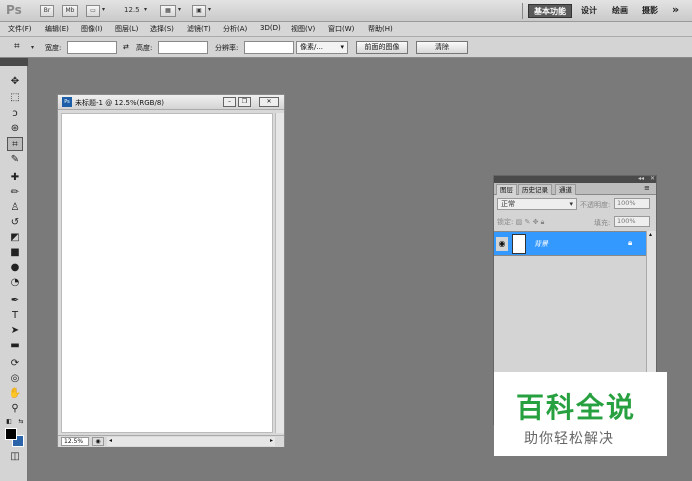 This screenshot has height=481, width=692. What do you see at coordinates (15, 98) in the screenshot?
I see `marquee-tool-icon: ⬚` at bounding box center [15, 98].